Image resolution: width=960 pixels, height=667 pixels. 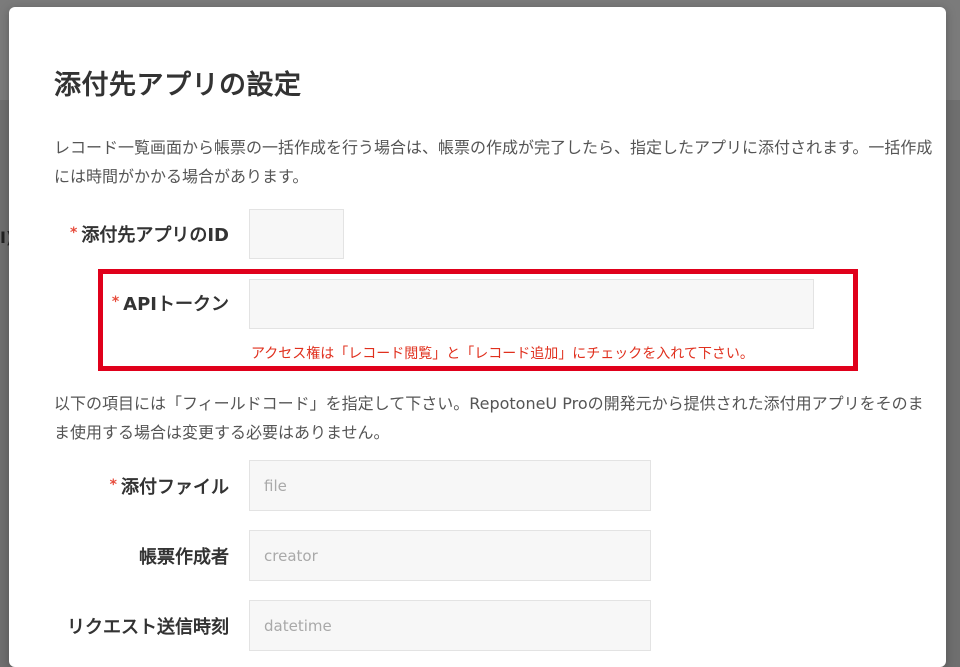 What do you see at coordinates (531, 304) in the screenshot?
I see `api-token-input` at bounding box center [531, 304].